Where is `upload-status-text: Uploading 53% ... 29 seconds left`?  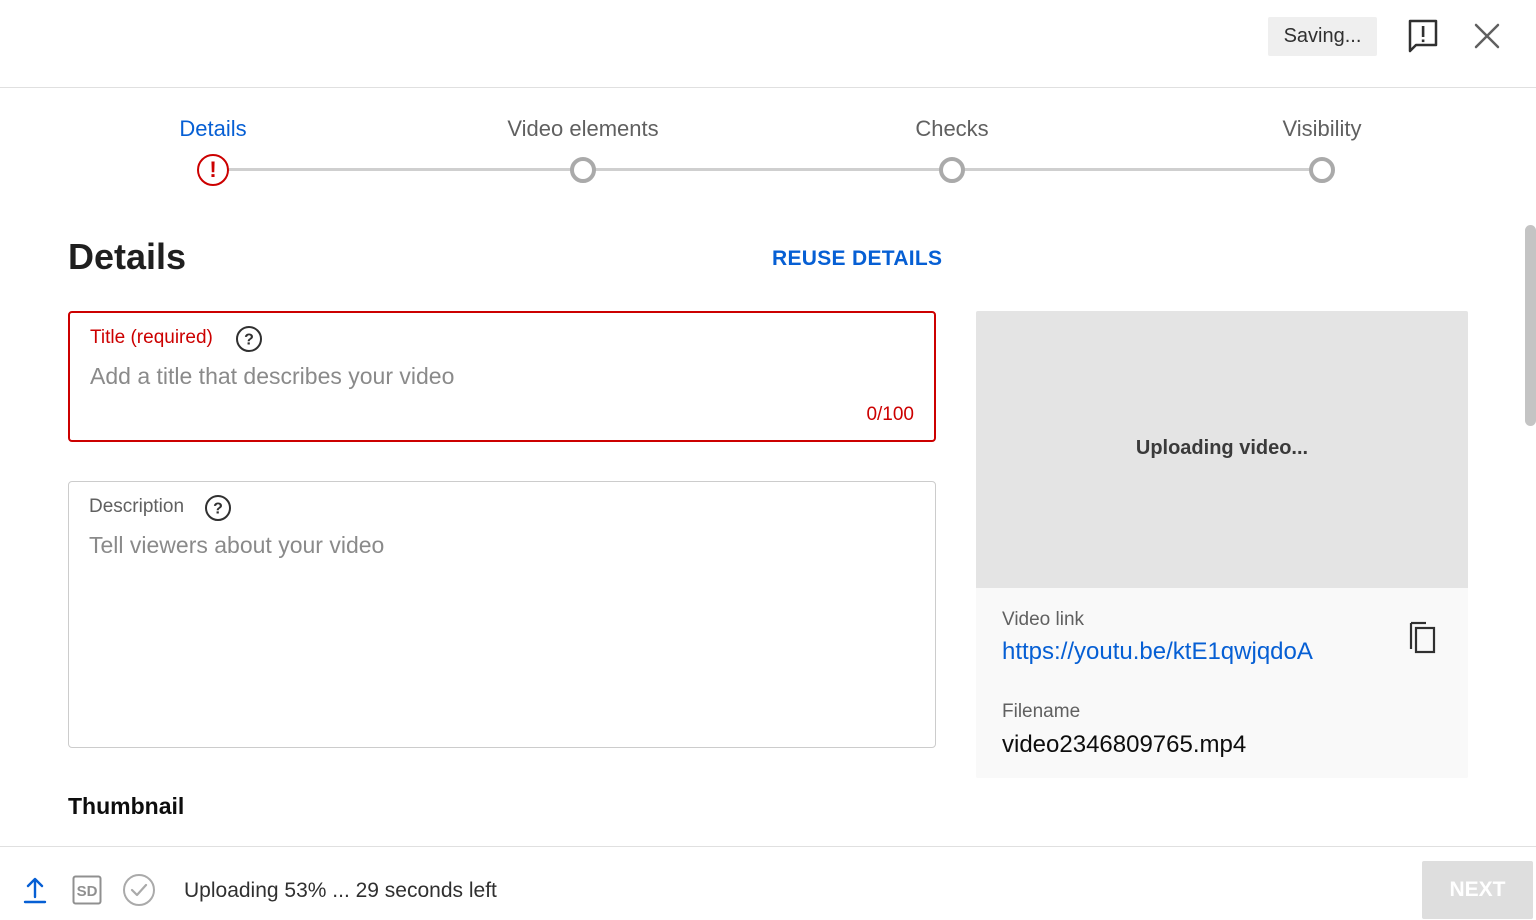
upload-status-text: Uploading 53% ... 29 seconds left is located at coordinates (340, 890).